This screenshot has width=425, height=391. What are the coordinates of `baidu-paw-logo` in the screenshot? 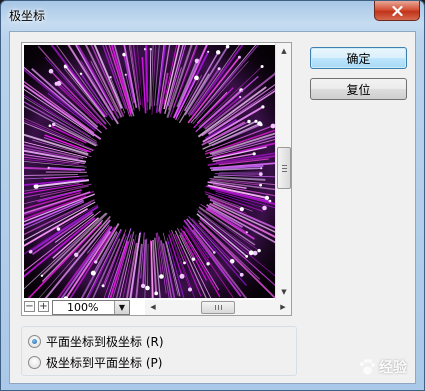 It's located at (367, 367).